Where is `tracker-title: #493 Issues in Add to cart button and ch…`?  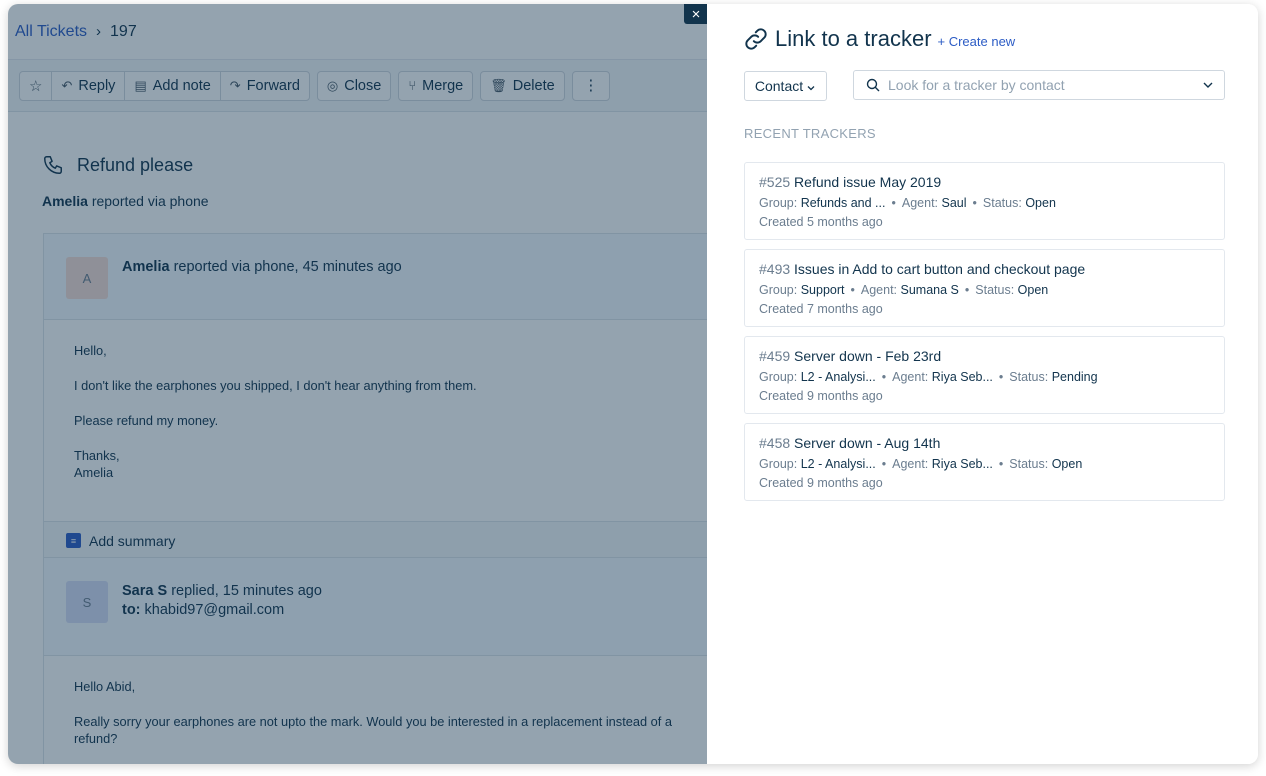 tracker-title: #493 Issues in Add to cart button and ch… is located at coordinates (984, 269).